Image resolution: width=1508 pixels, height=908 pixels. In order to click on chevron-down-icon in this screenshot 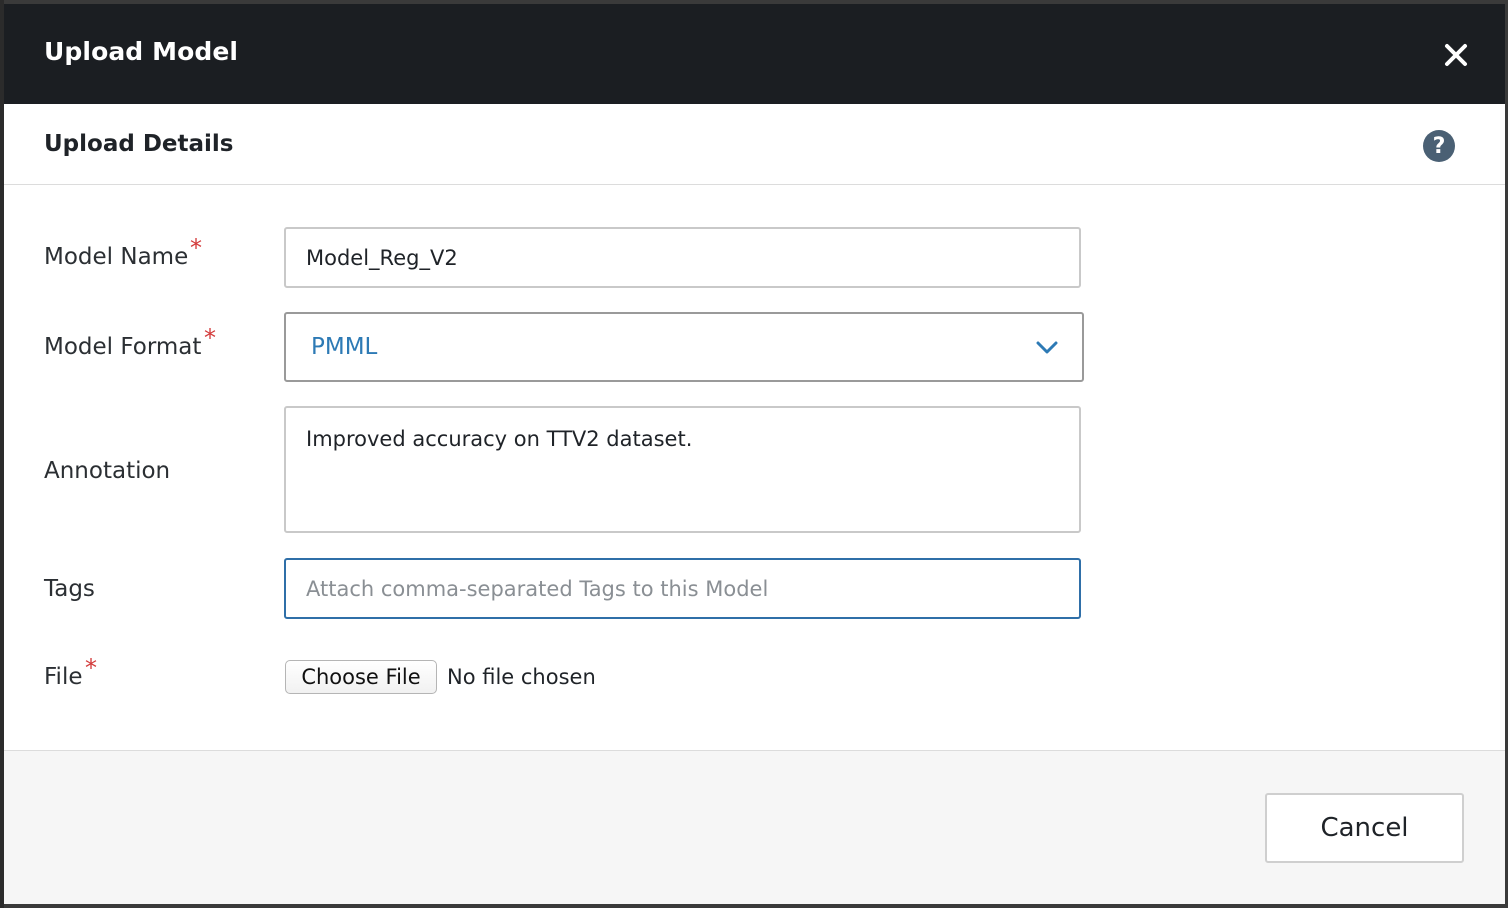, I will do `click(1047, 347)`.